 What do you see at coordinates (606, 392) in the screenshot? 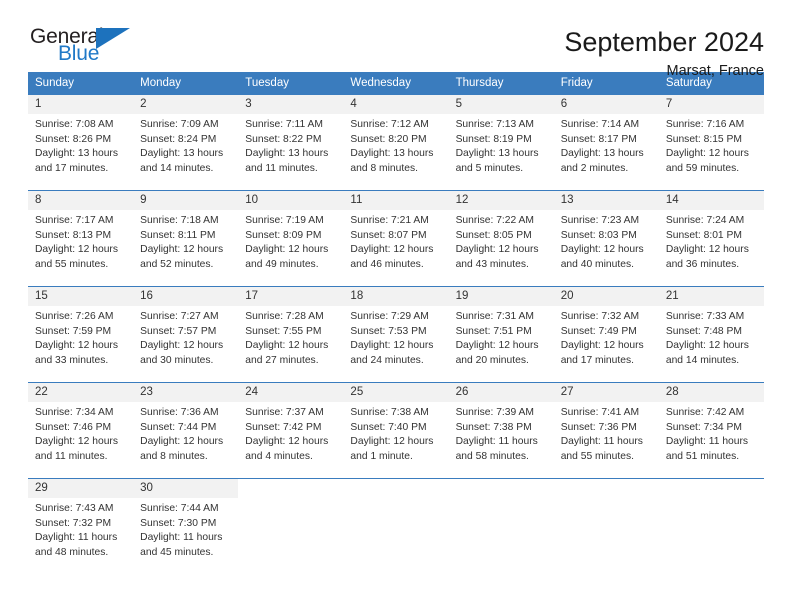
I see `day-number: 27` at bounding box center [606, 392].